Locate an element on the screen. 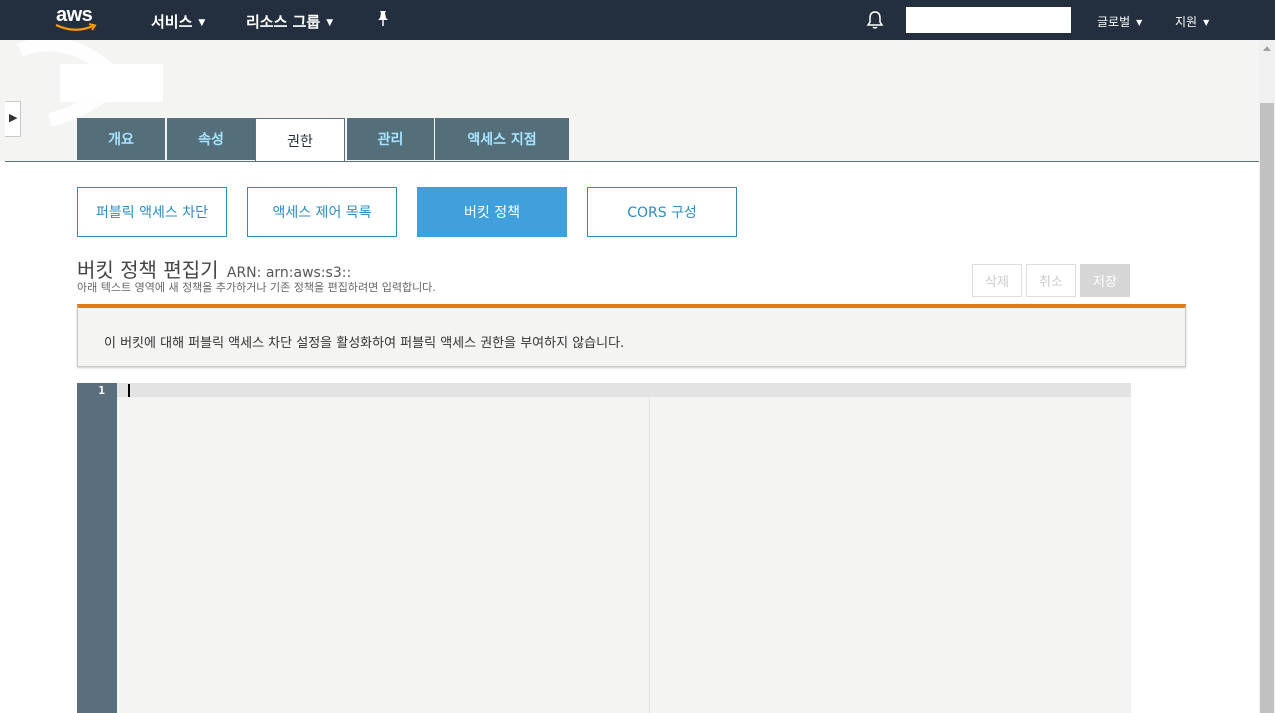 The width and height of the screenshot is (1275, 713). subtab-access-control-list: 액세스 제어 목록 is located at coordinates (322, 212).